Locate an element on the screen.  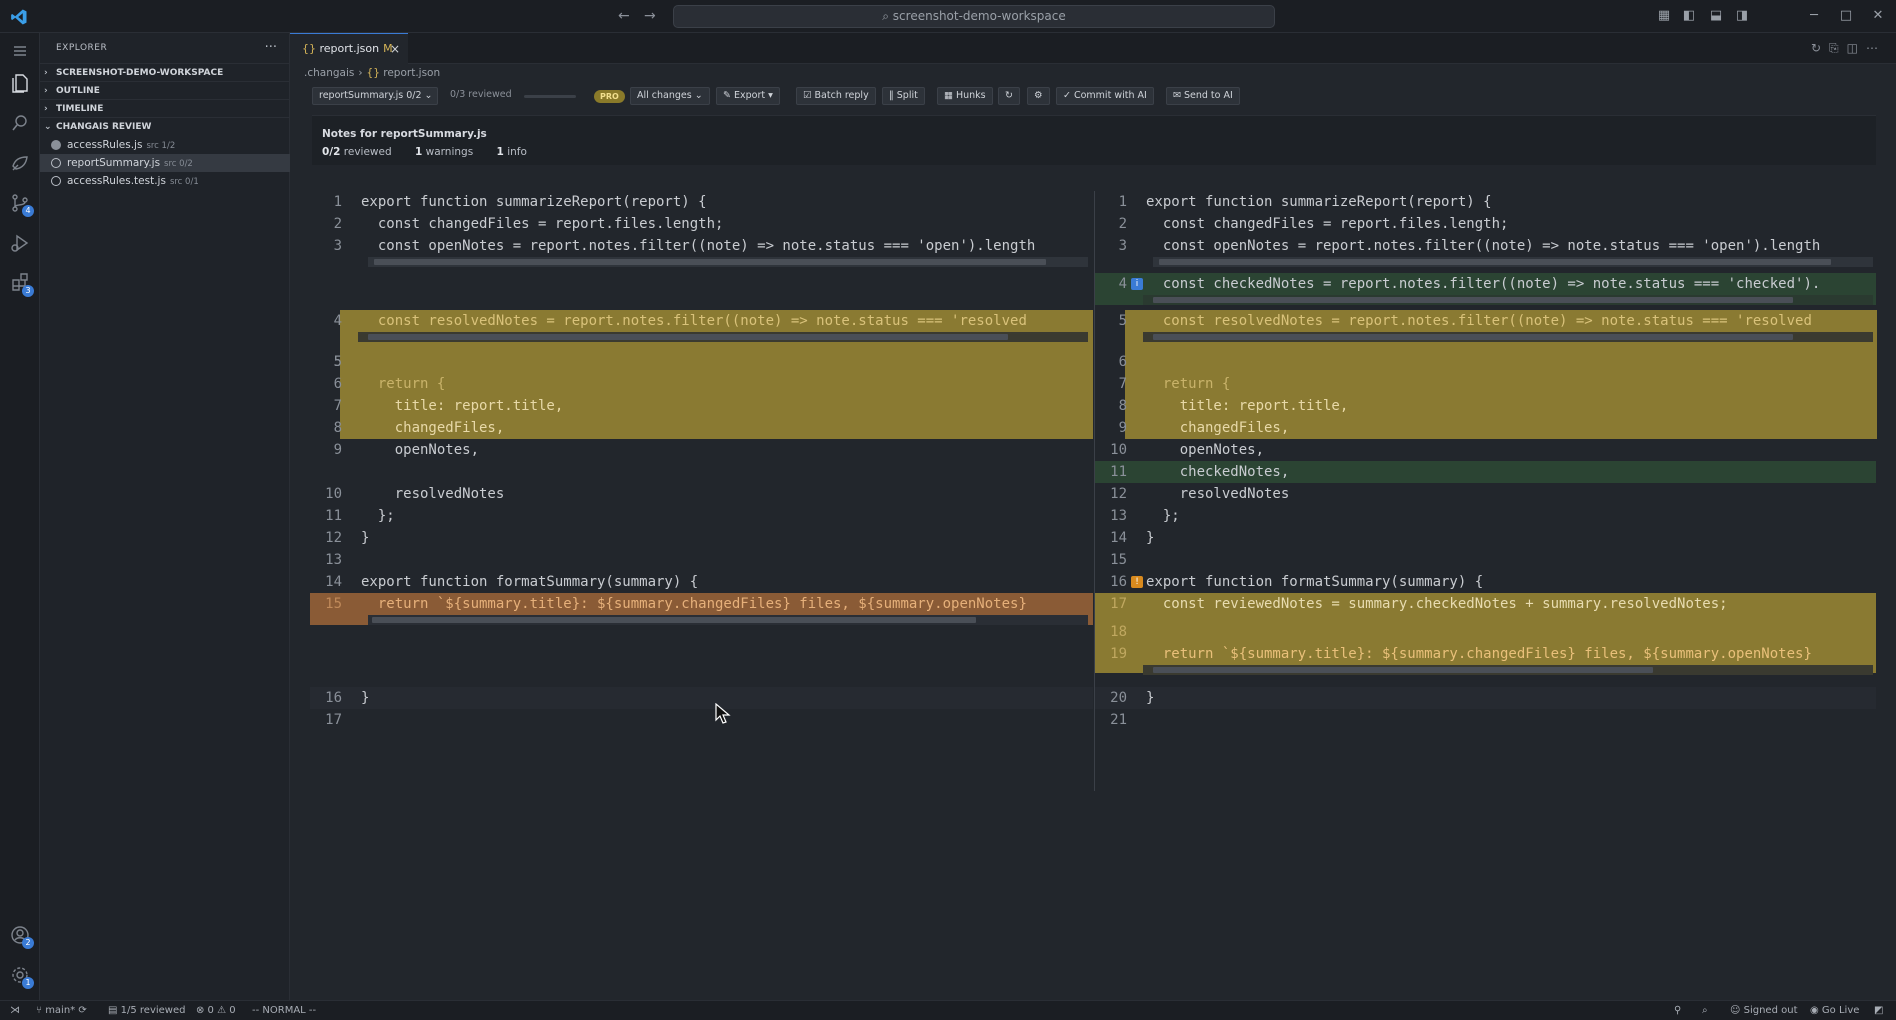
review-file-item: reportSummary.js src 0/2 is located at coordinates (165, 163).